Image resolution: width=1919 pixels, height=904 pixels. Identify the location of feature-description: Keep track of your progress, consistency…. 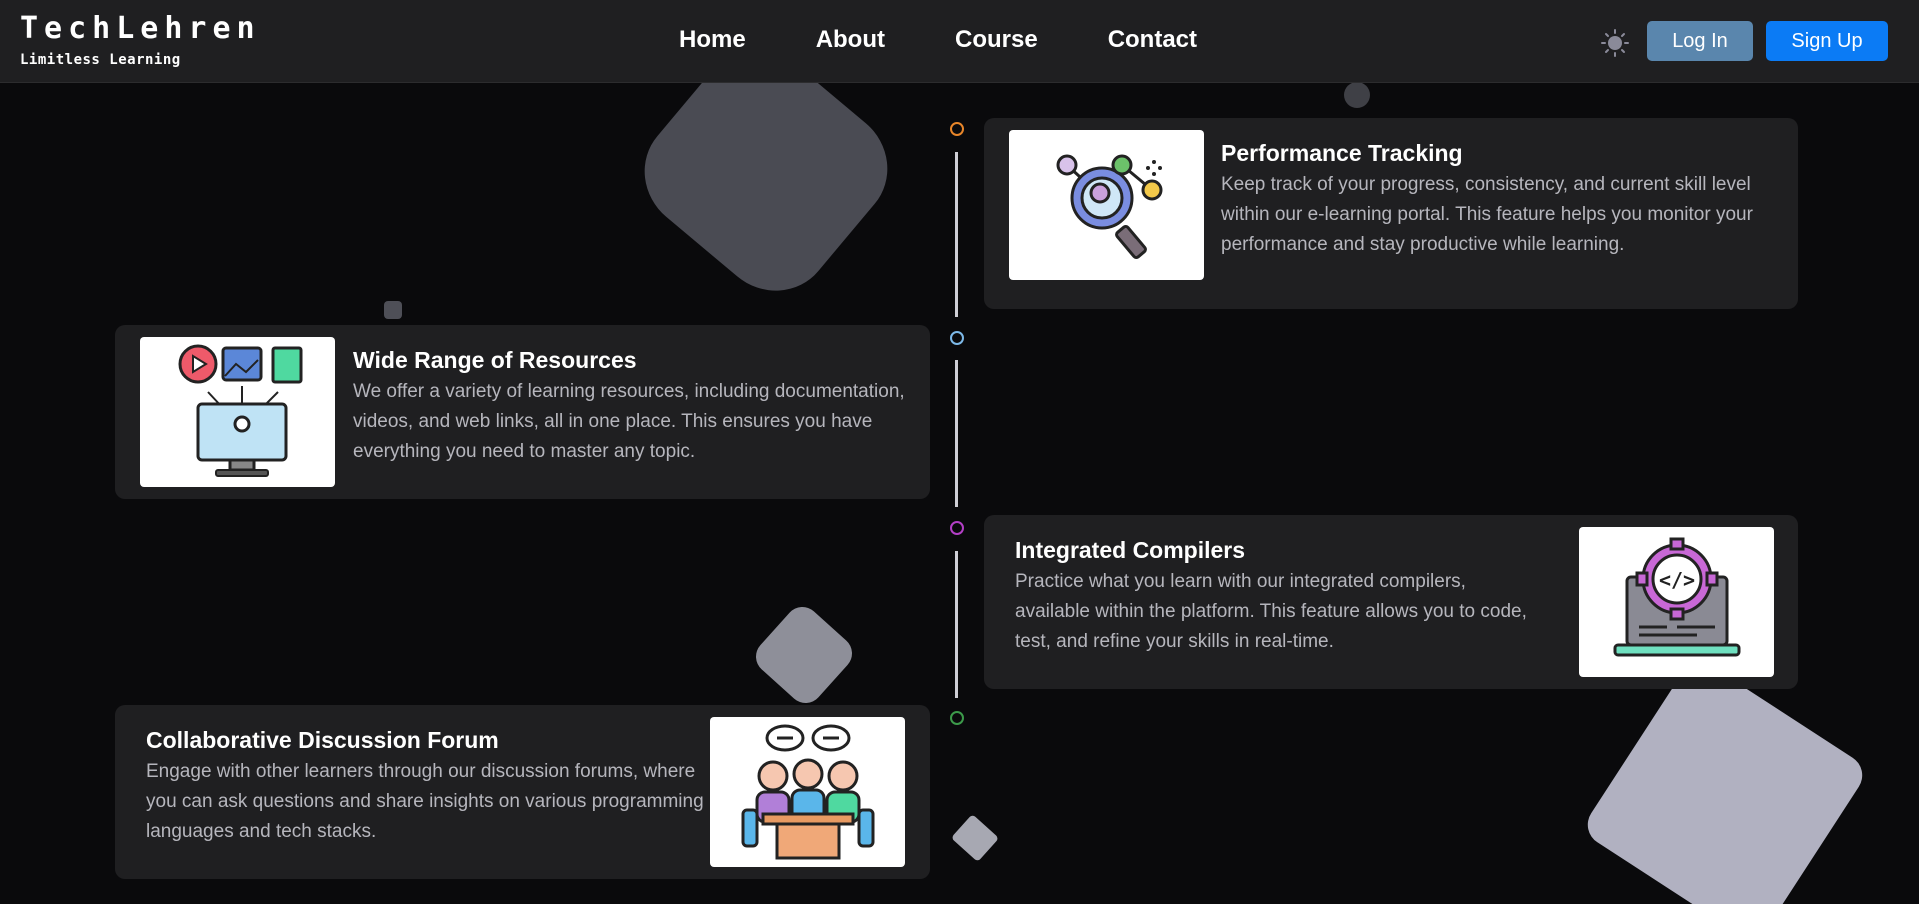
(1487, 214).